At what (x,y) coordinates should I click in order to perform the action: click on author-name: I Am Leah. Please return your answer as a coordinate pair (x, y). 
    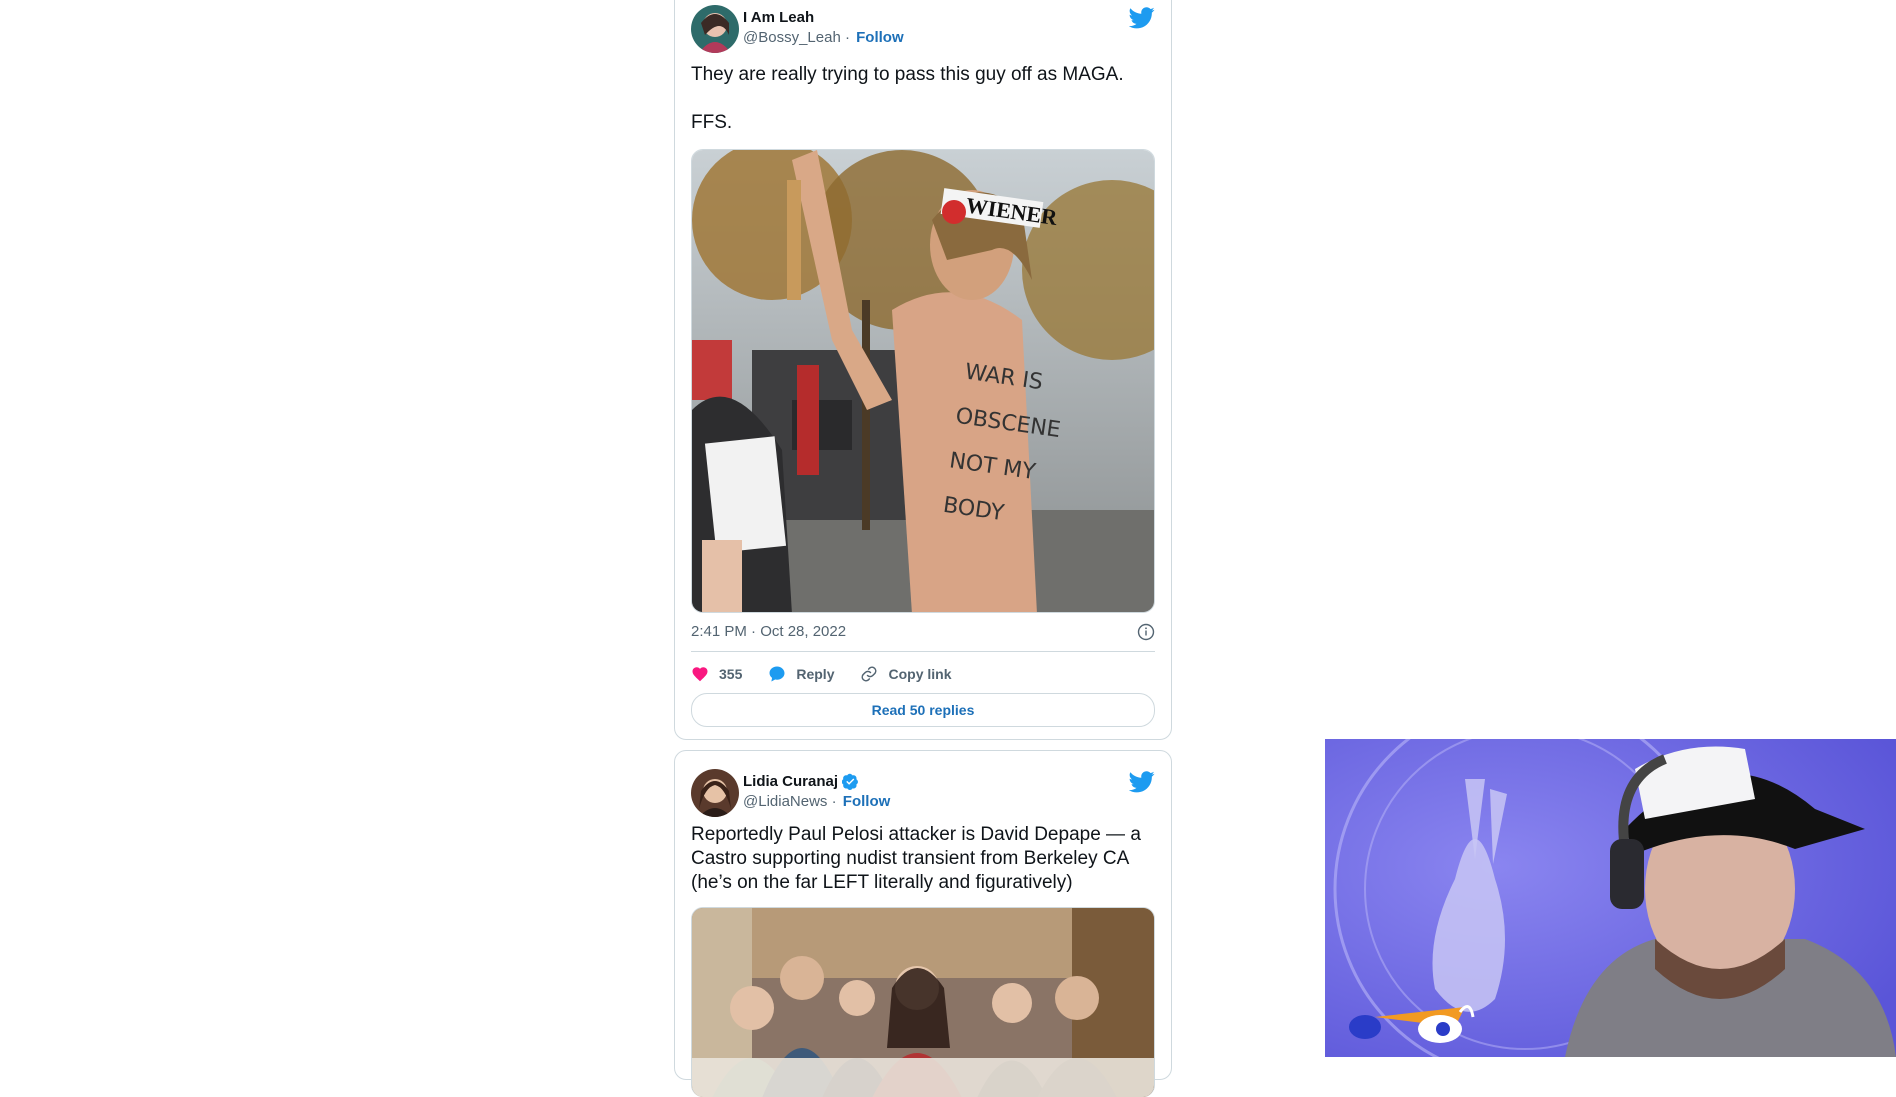
    Looking at the image, I should click on (778, 17).